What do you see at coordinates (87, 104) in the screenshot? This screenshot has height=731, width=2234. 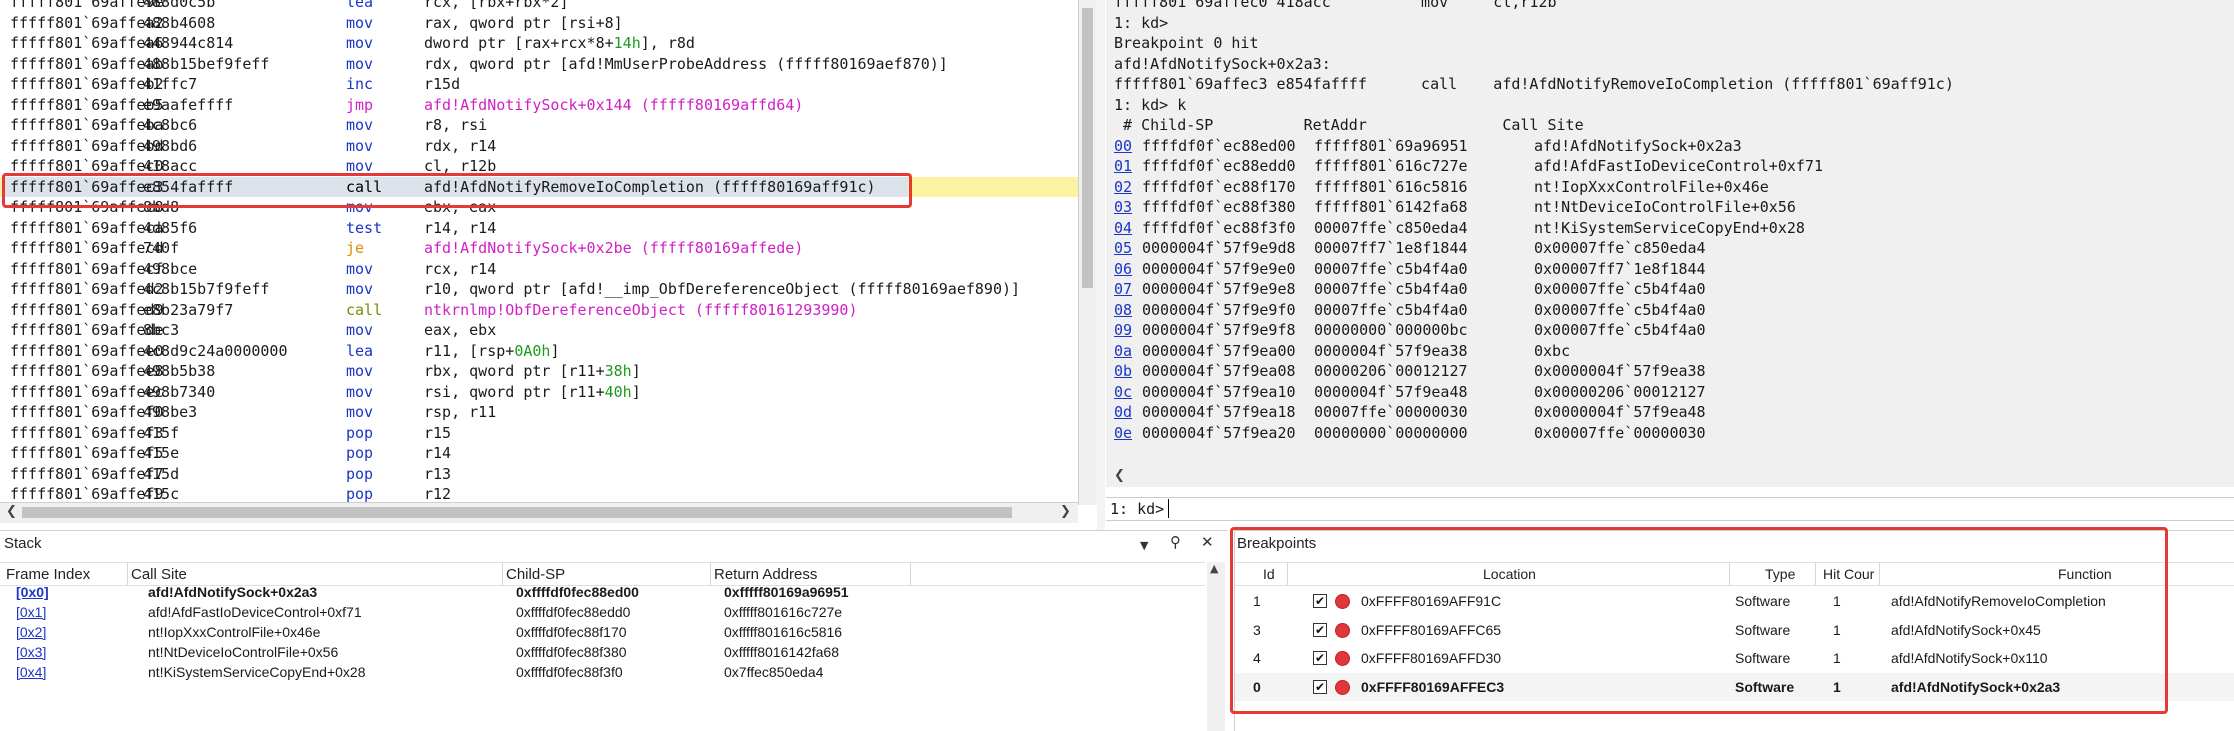 I see `instruction-address: fffff801`69affeb5` at bounding box center [87, 104].